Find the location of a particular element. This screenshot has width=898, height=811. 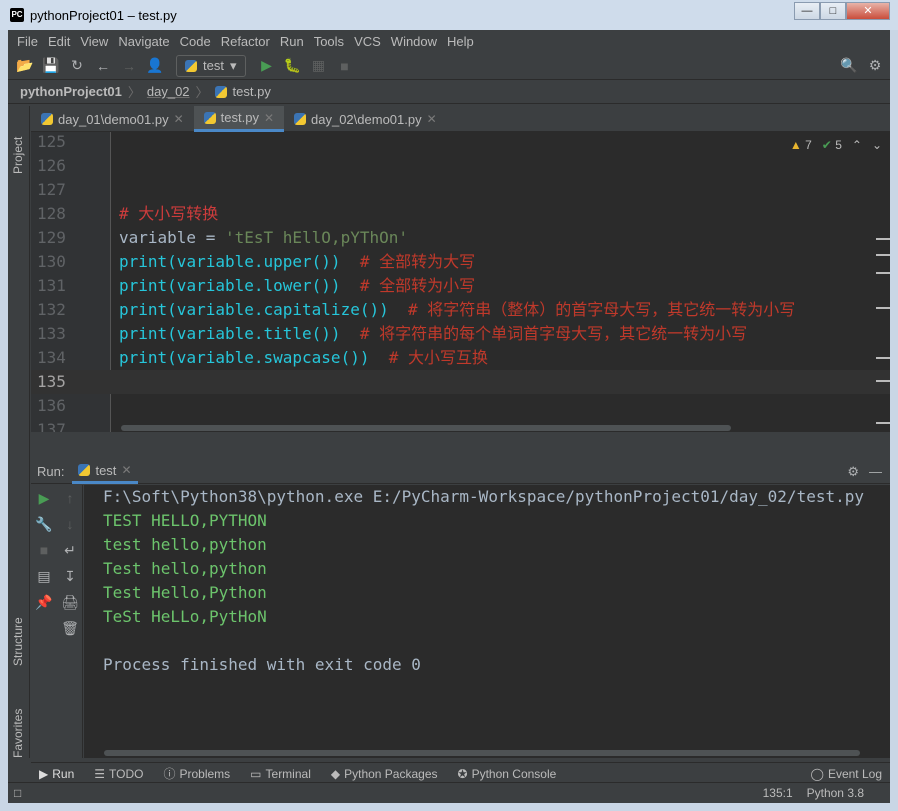

favorites-tool-tab: Favorites is located at coordinates (18, 733).